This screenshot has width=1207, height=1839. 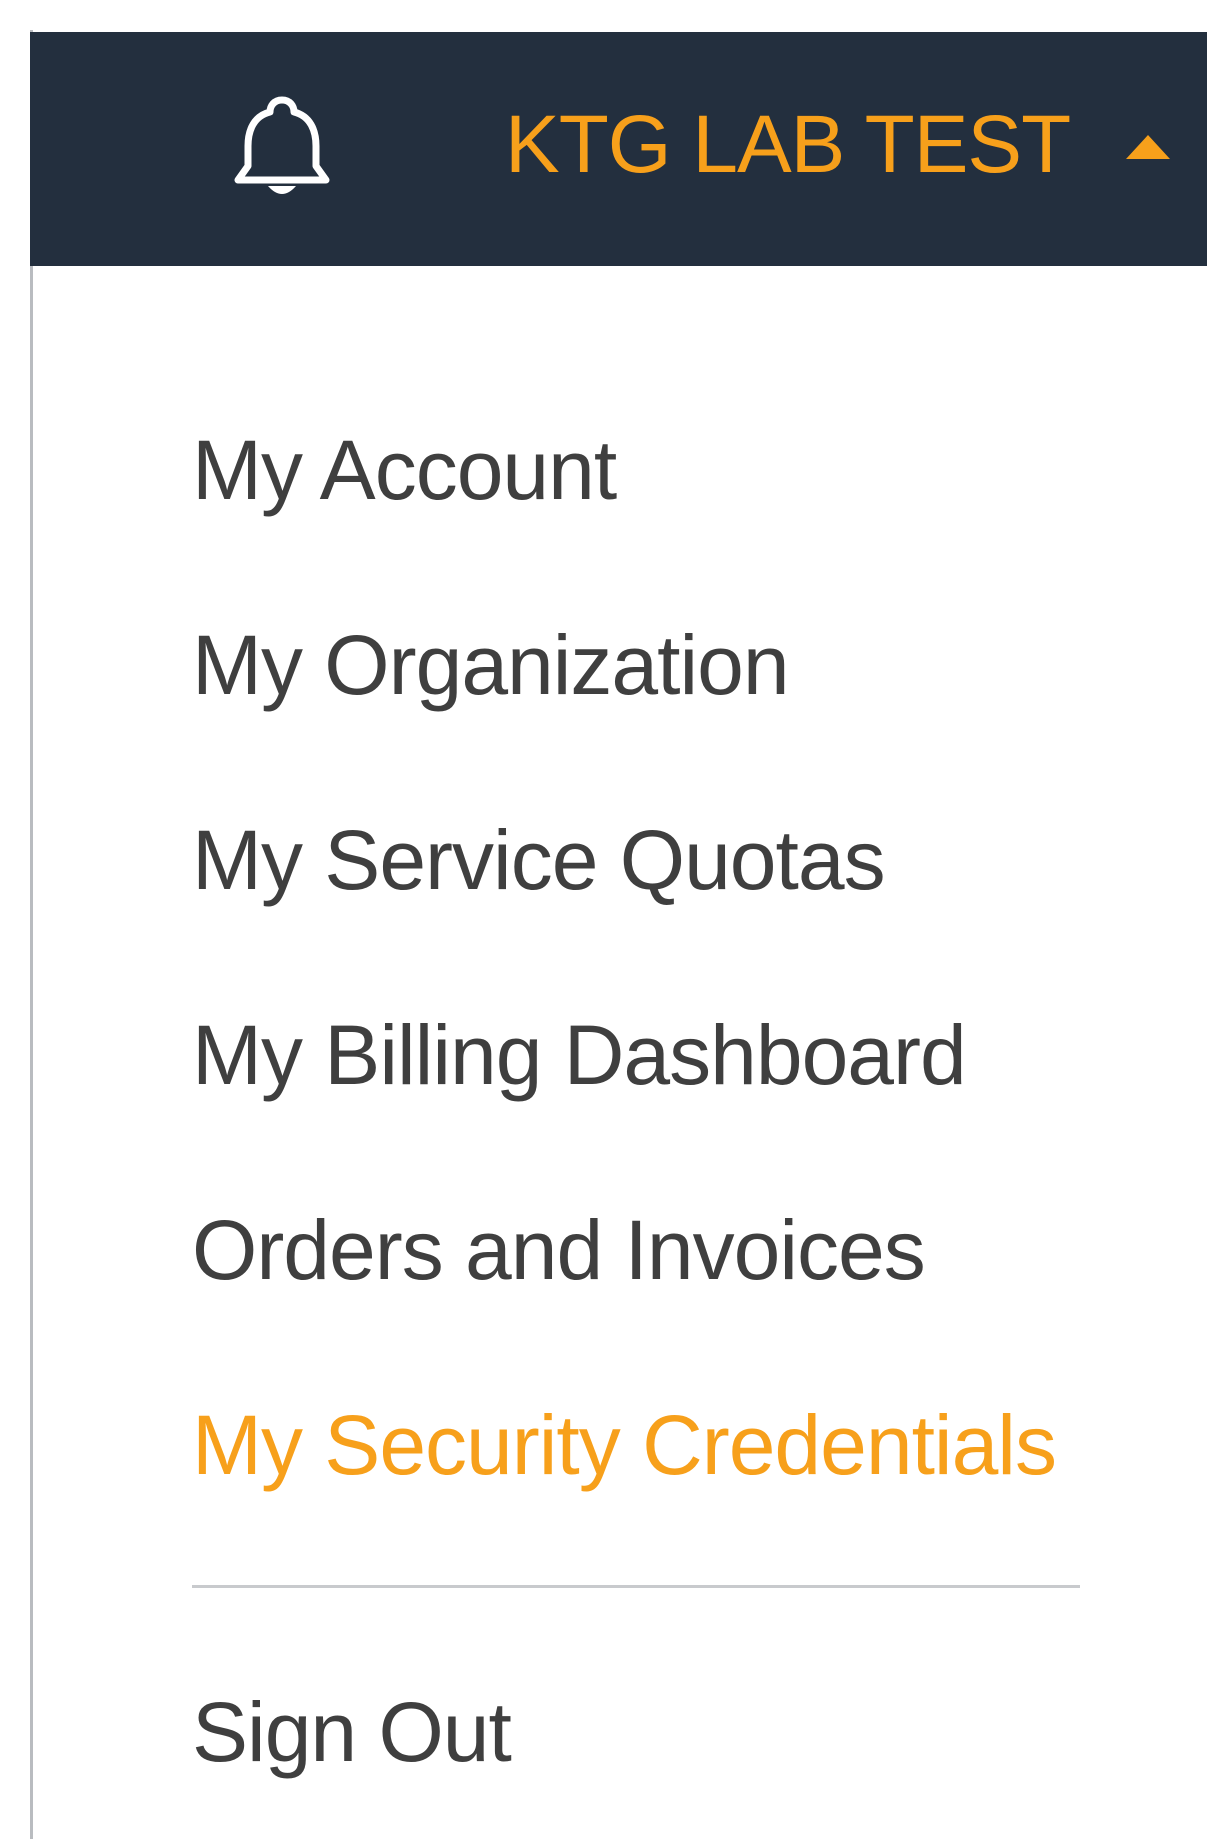 What do you see at coordinates (642, 887) in the screenshot?
I see `menu-item-my-service-quotas: My Service Quotas` at bounding box center [642, 887].